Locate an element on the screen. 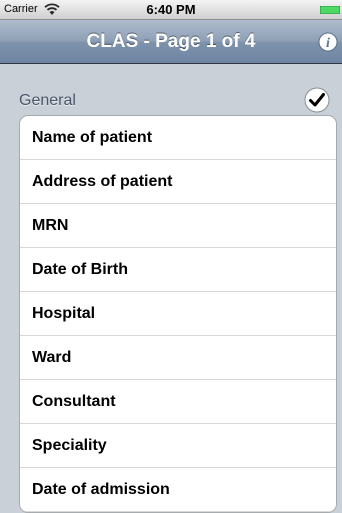 This screenshot has height=513, width=342. row-label: Hospital is located at coordinates (64, 313).